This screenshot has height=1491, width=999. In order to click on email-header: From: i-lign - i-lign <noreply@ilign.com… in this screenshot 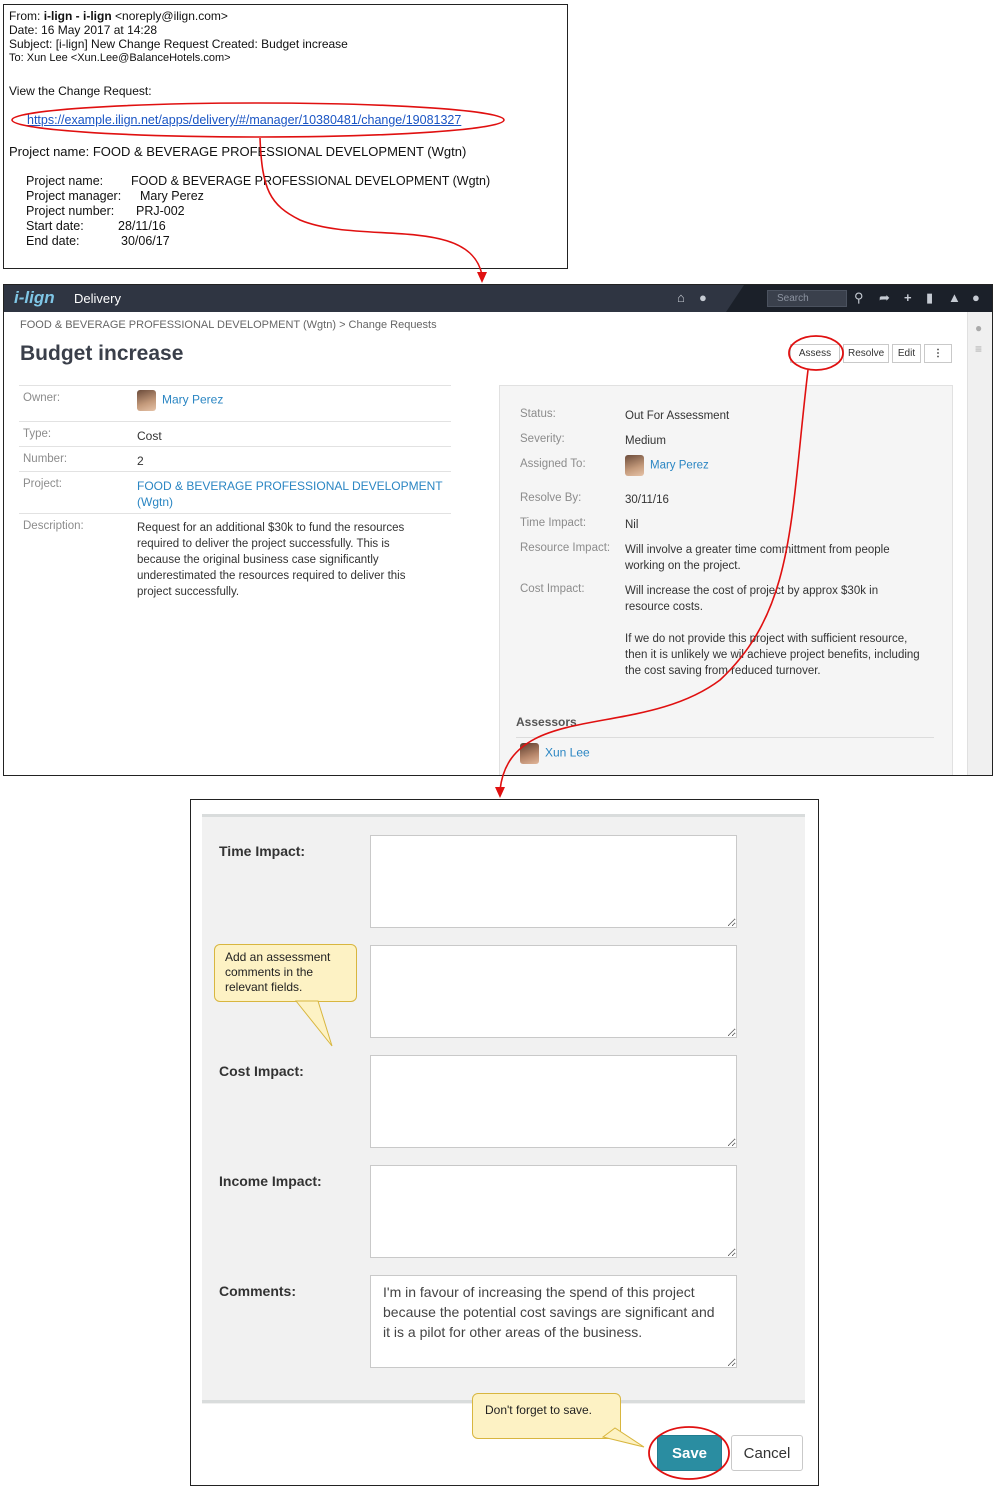, I will do `click(178, 37)`.